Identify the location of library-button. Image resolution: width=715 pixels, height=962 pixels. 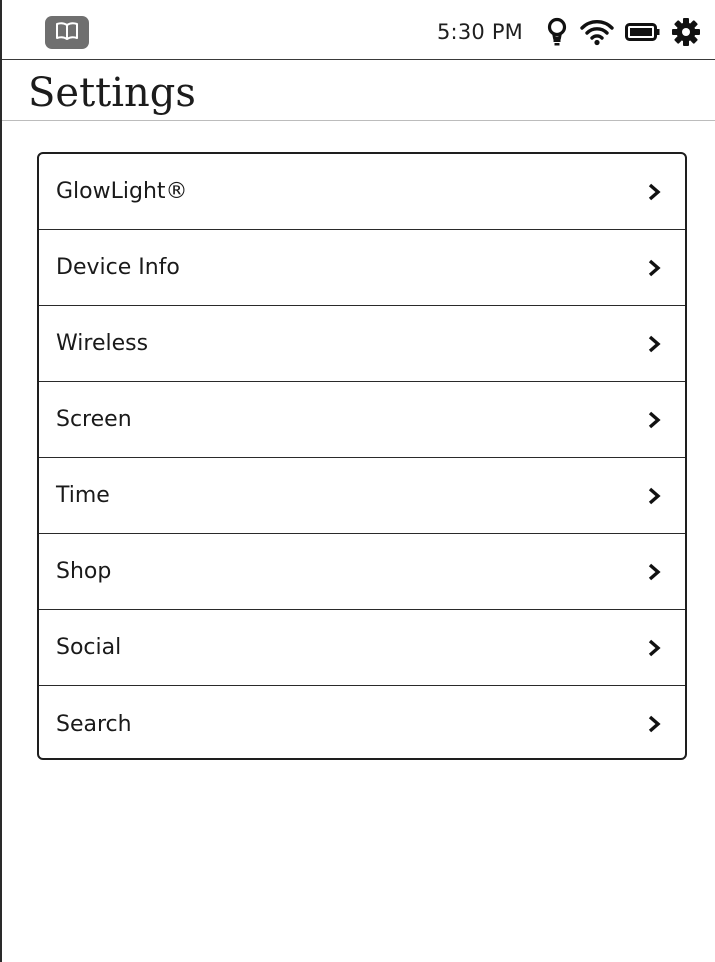
(67, 32).